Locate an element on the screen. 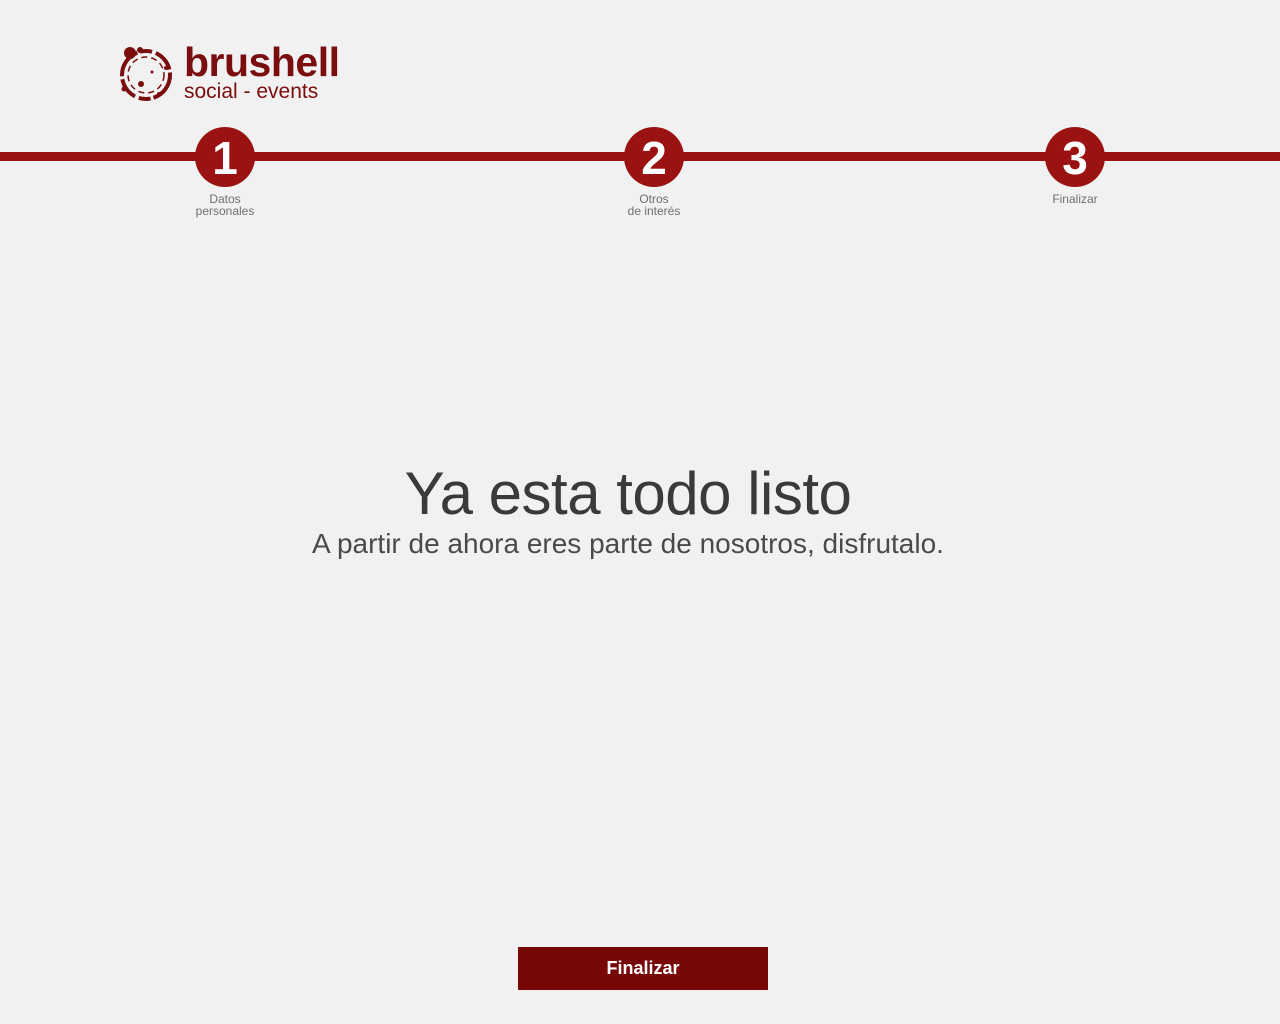  brand-tagline: social - events is located at coordinates (251, 91).